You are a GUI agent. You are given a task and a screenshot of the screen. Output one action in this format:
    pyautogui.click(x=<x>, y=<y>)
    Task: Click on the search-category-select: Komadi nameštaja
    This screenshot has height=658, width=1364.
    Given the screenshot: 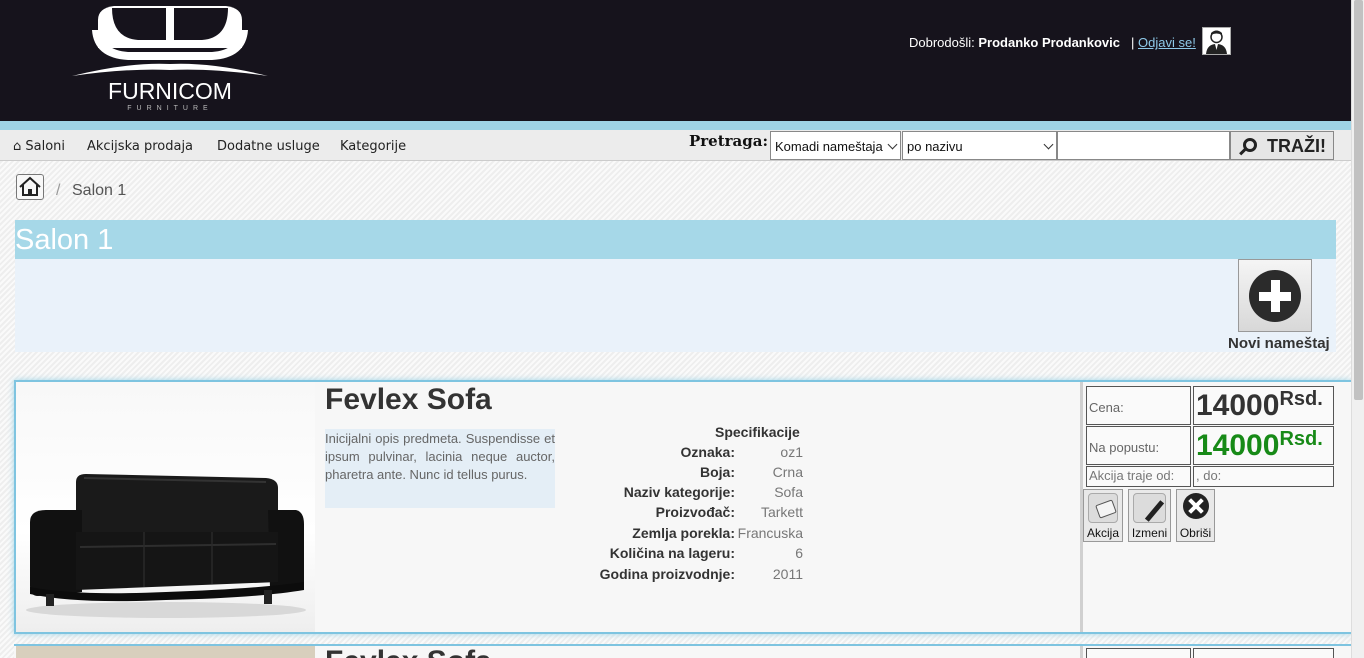 What is the action you would take?
    pyautogui.click(x=835, y=145)
    